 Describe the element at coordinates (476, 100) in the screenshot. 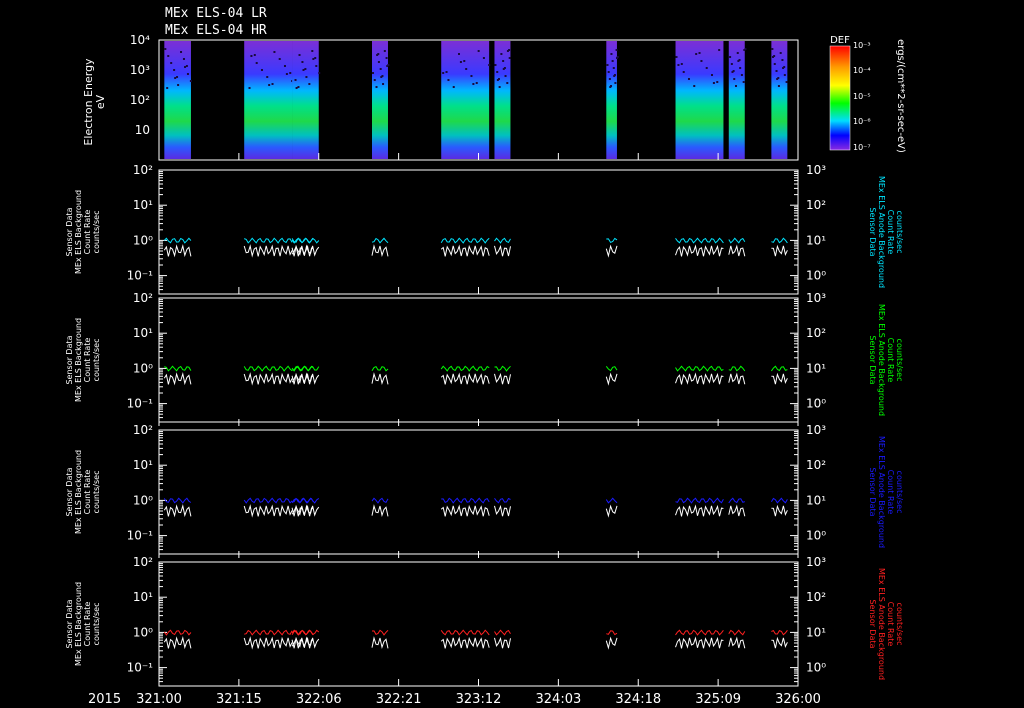

I see `spectrogram-blocks` at that location.